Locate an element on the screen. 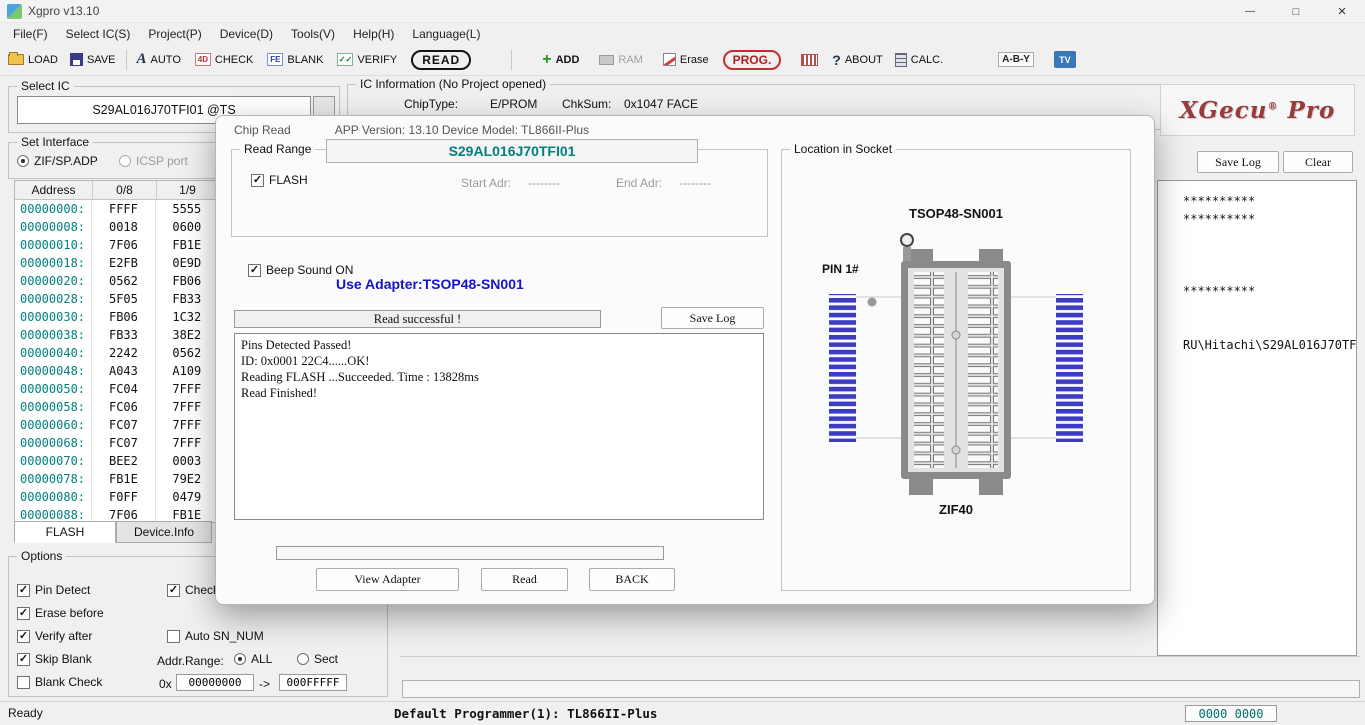 This screenshot has height=725, width=1365. skip-blank-checkbox: Skip Blank is located at coordinates (54, 659).